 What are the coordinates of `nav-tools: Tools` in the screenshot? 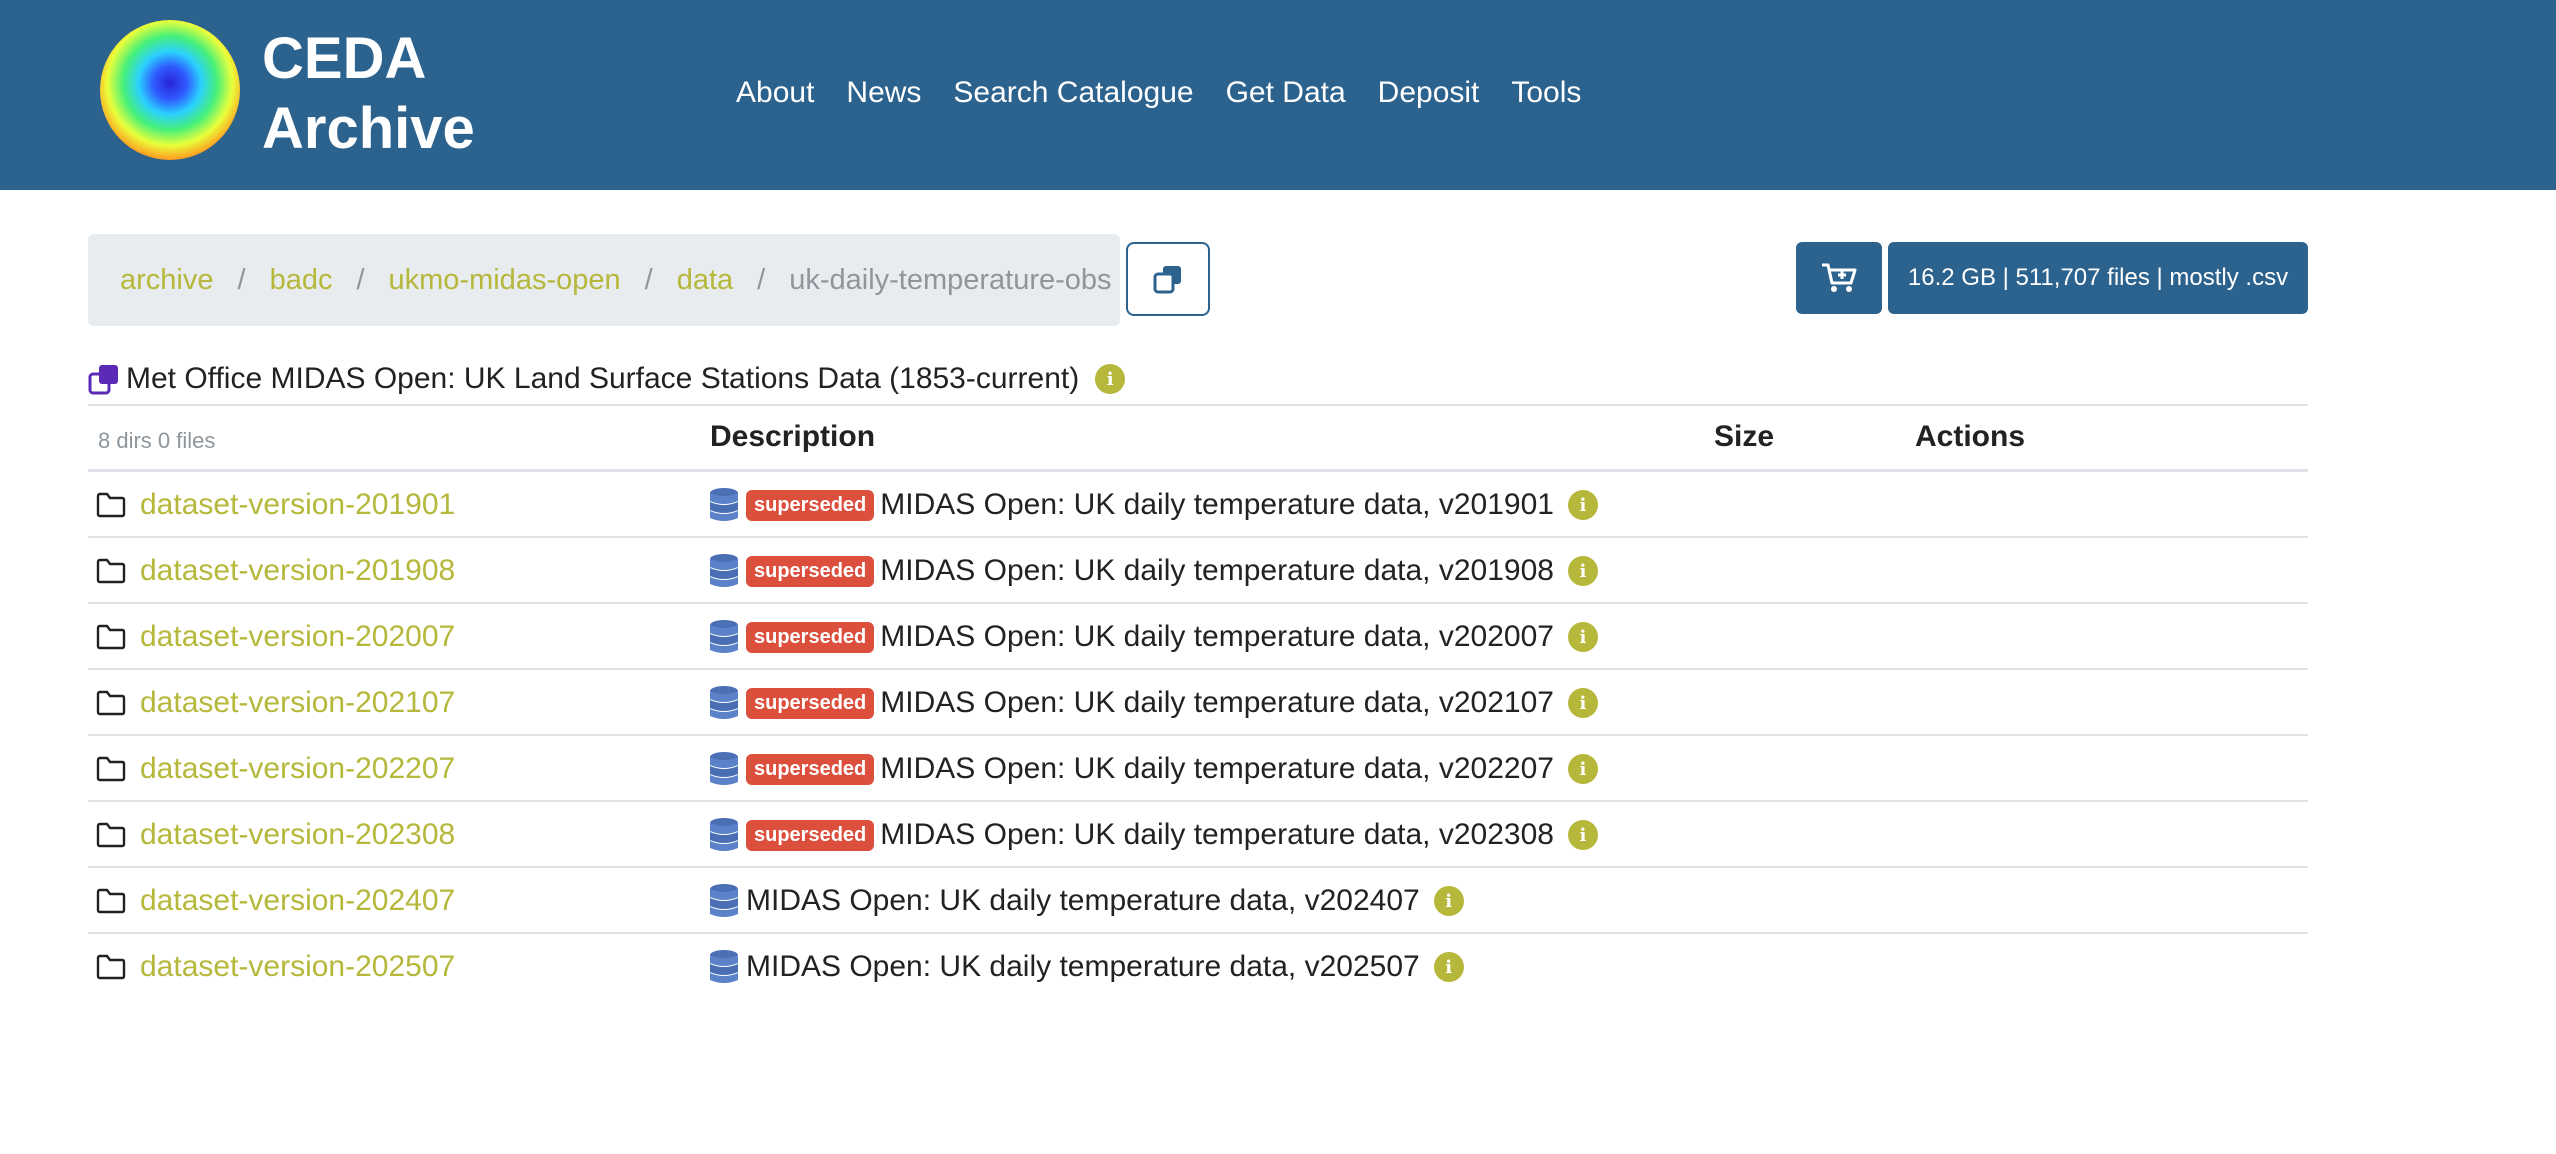 It's located at (1546, 93).